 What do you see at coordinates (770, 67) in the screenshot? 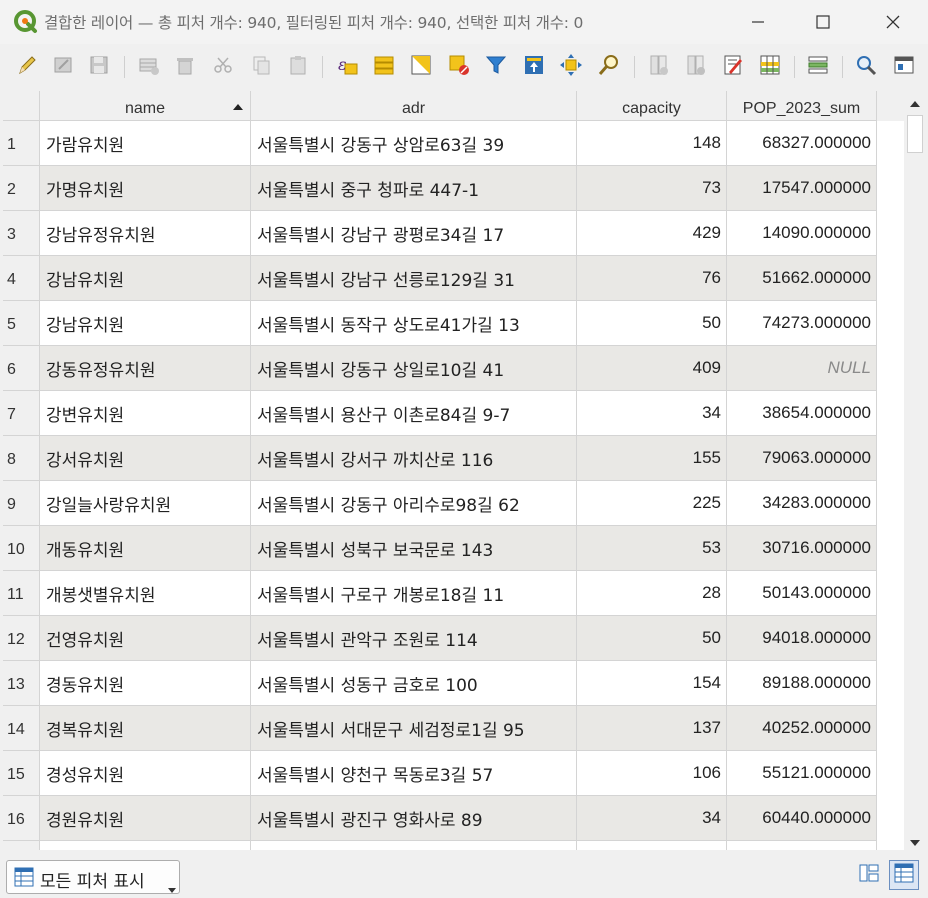
I see `conditional-formatting-button` at bounding box center [770, 67].